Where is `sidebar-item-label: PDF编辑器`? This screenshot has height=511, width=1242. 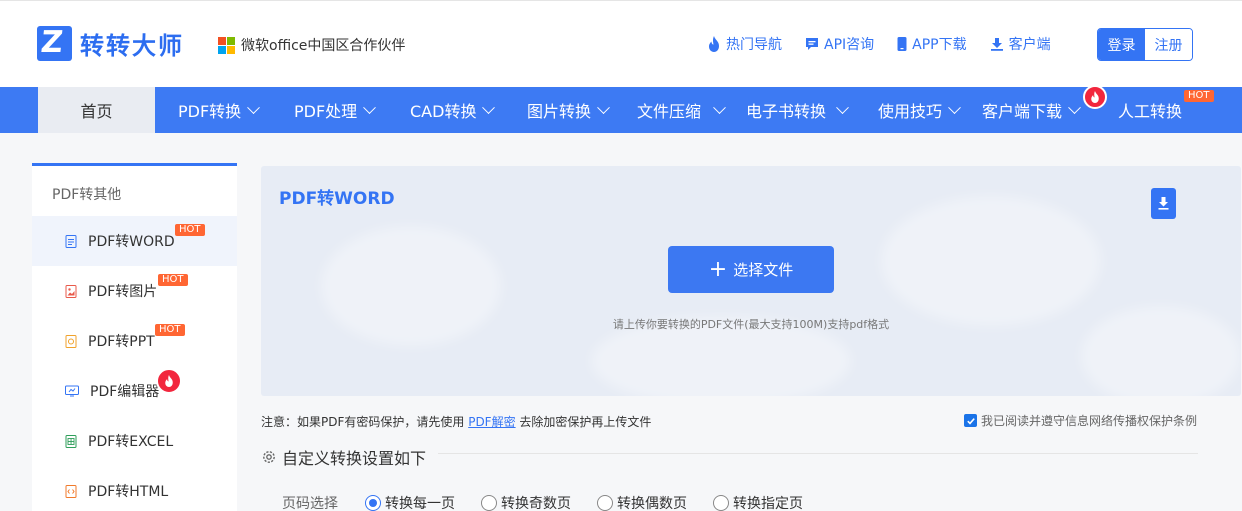 sidebar-item-label: PDF编辑器 is located at coordinates (125, 392).